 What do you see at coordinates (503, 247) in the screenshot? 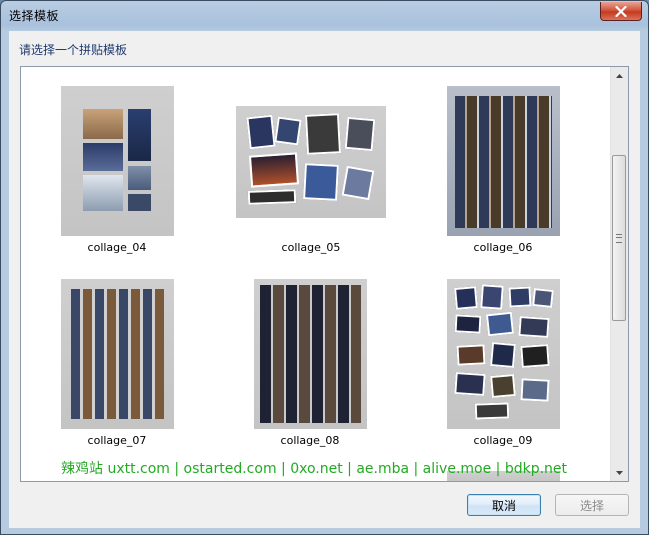
I see `template-caption: collage_06` at bounding box center [503, 247].